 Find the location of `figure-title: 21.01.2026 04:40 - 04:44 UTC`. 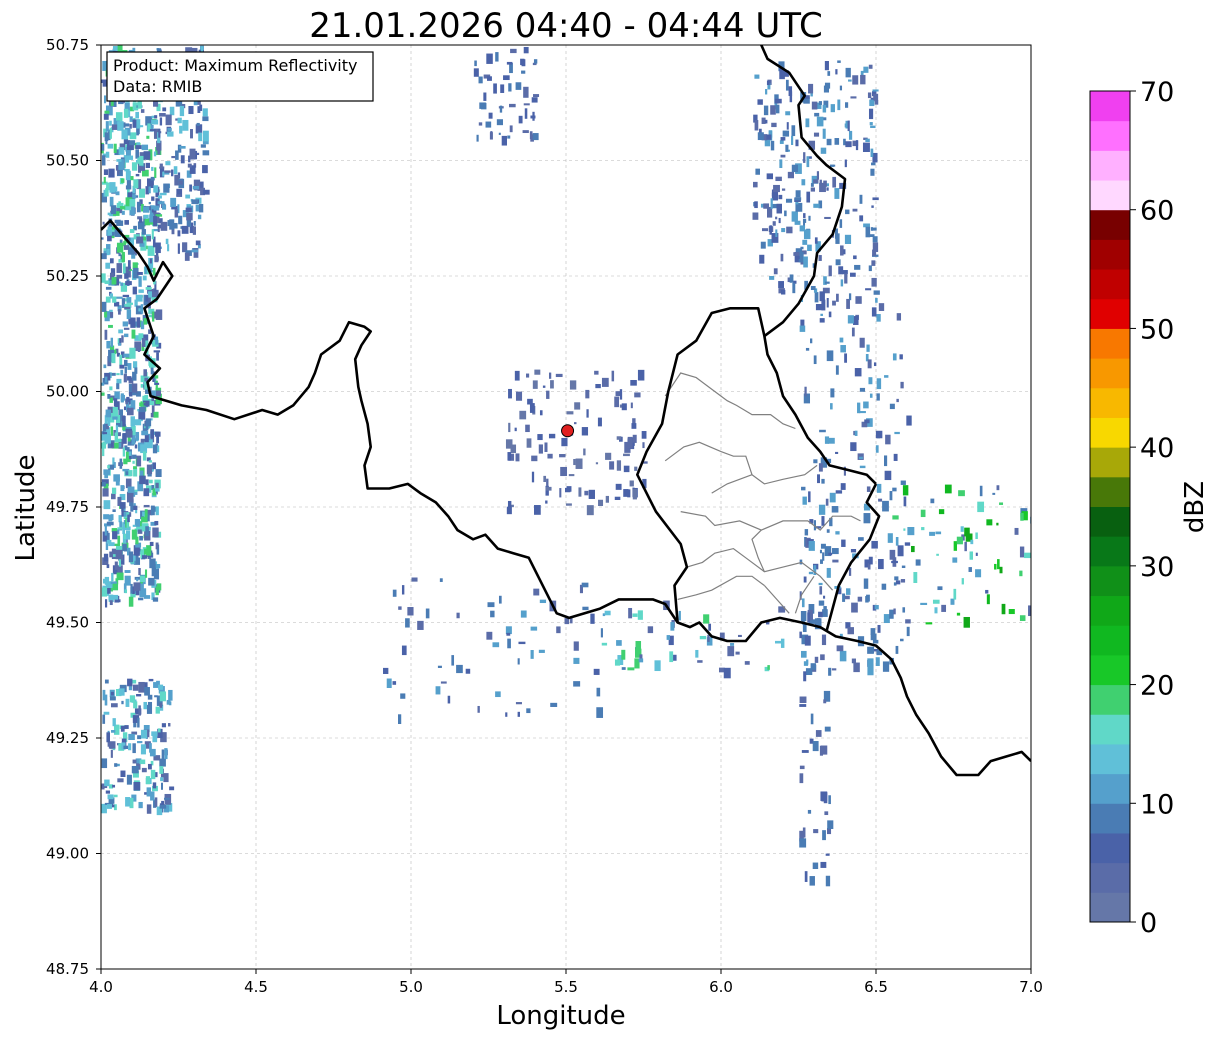

figure-title: 21.01.2026 04:40 - 04:44 UTC is located at coordinates (566, 26).